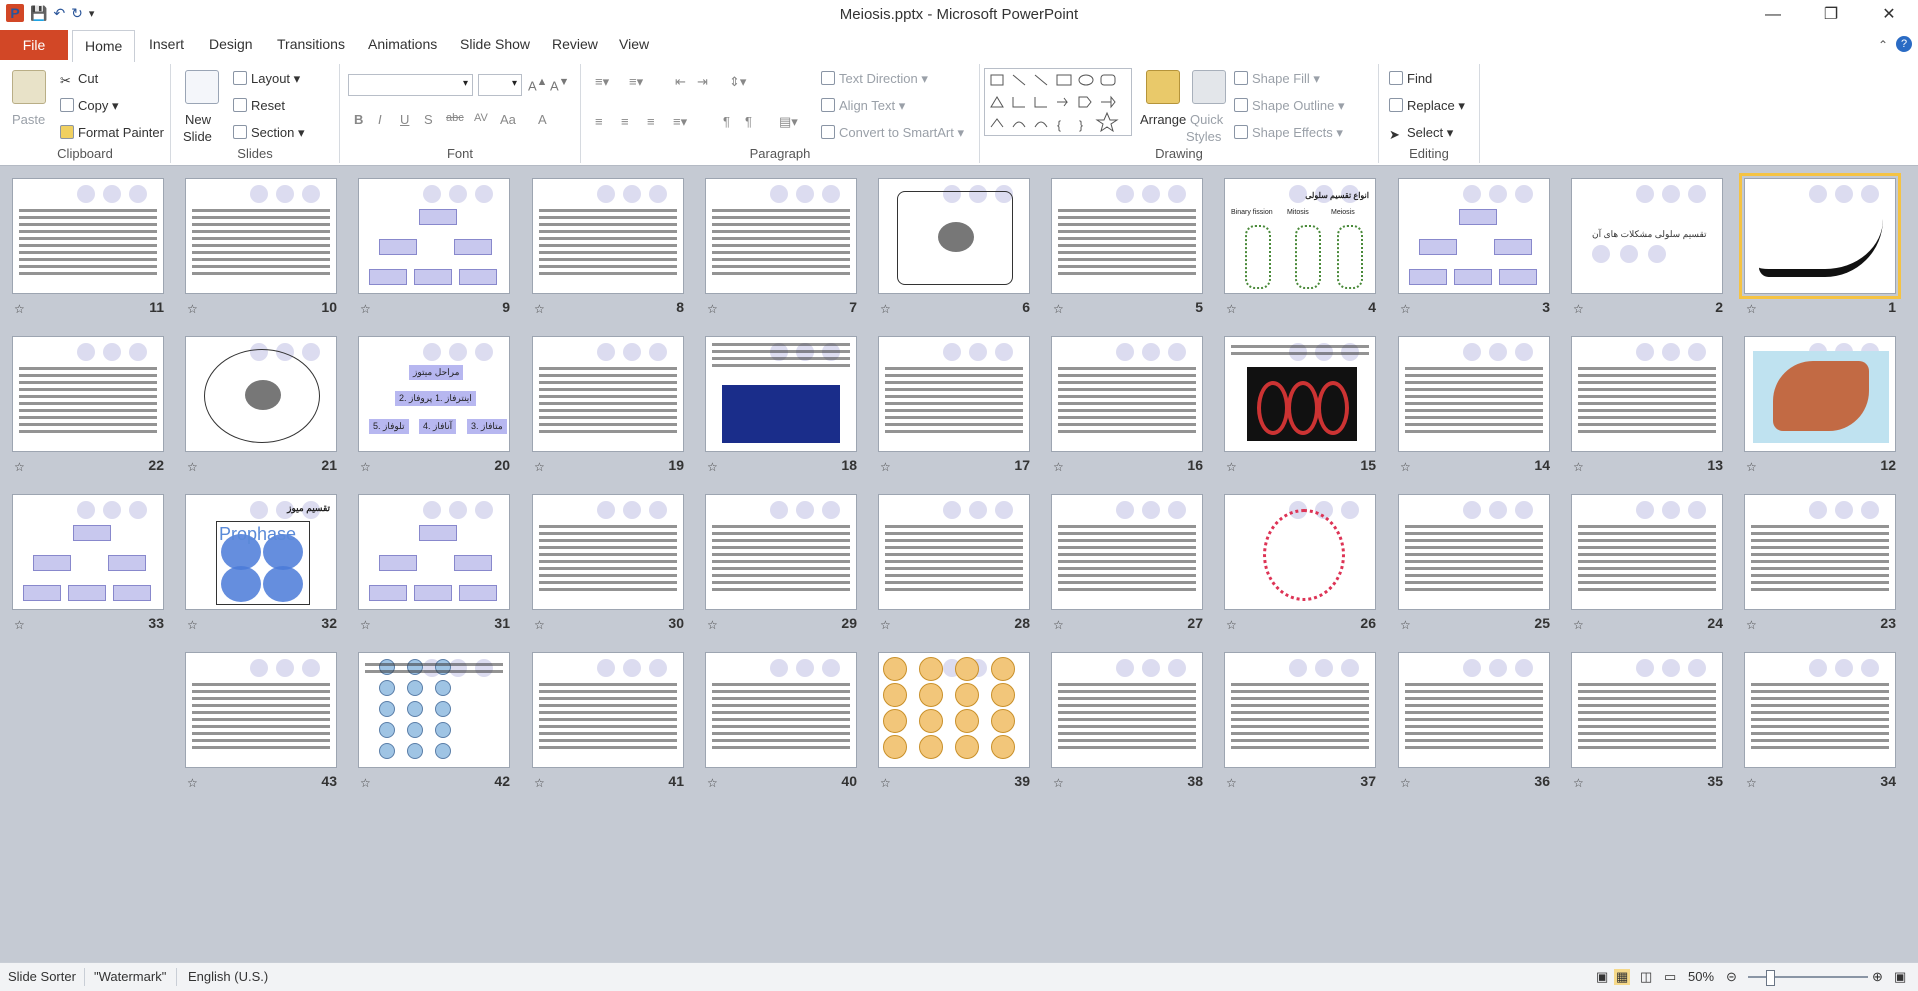  Describe the element at coordinates (1602, 977) in the screenshot. I see `normal-view-icon: ▣` at that location.